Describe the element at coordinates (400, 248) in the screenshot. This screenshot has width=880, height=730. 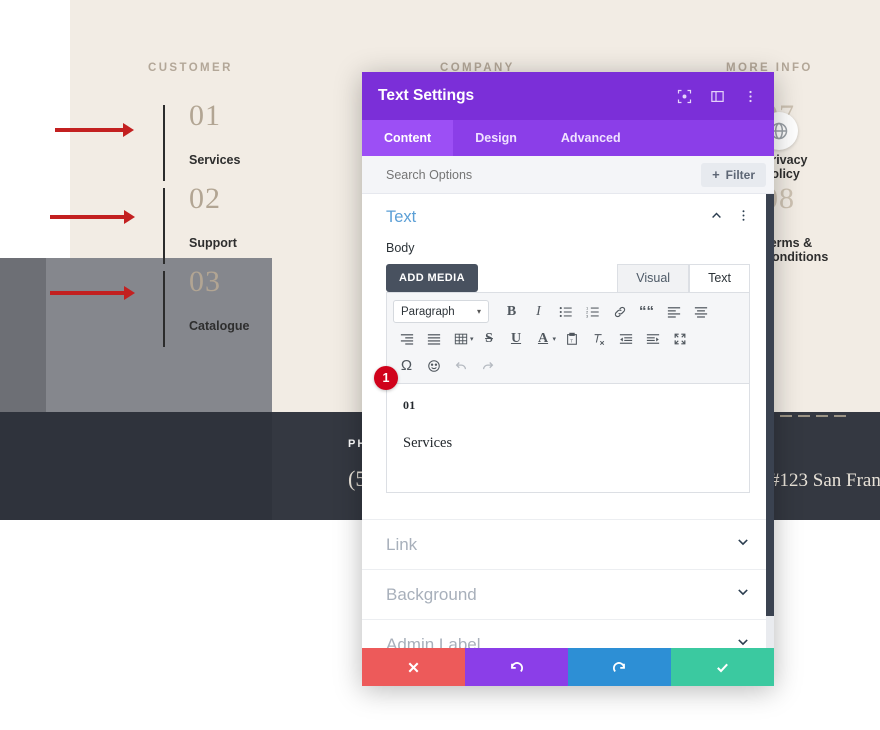
I see `body-field-label: Body` at that location.